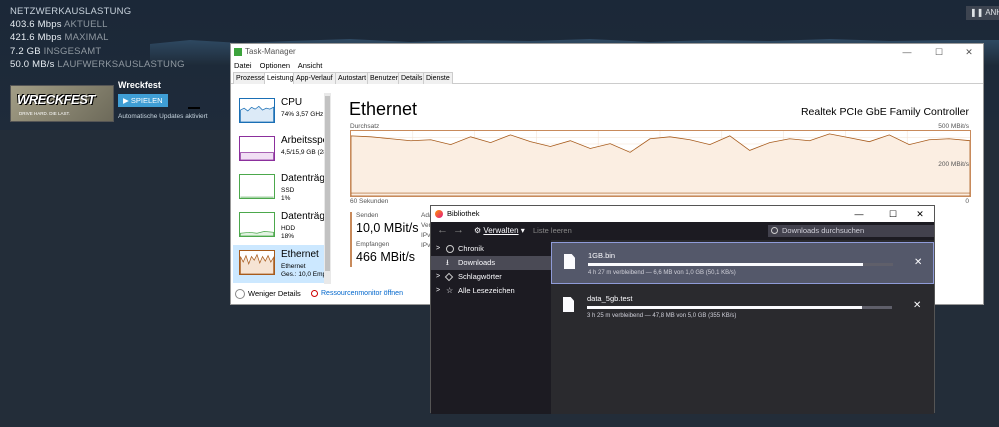 This screenshot has height=427, width=999. I want to click on monitor-icon, so click(314, 293).